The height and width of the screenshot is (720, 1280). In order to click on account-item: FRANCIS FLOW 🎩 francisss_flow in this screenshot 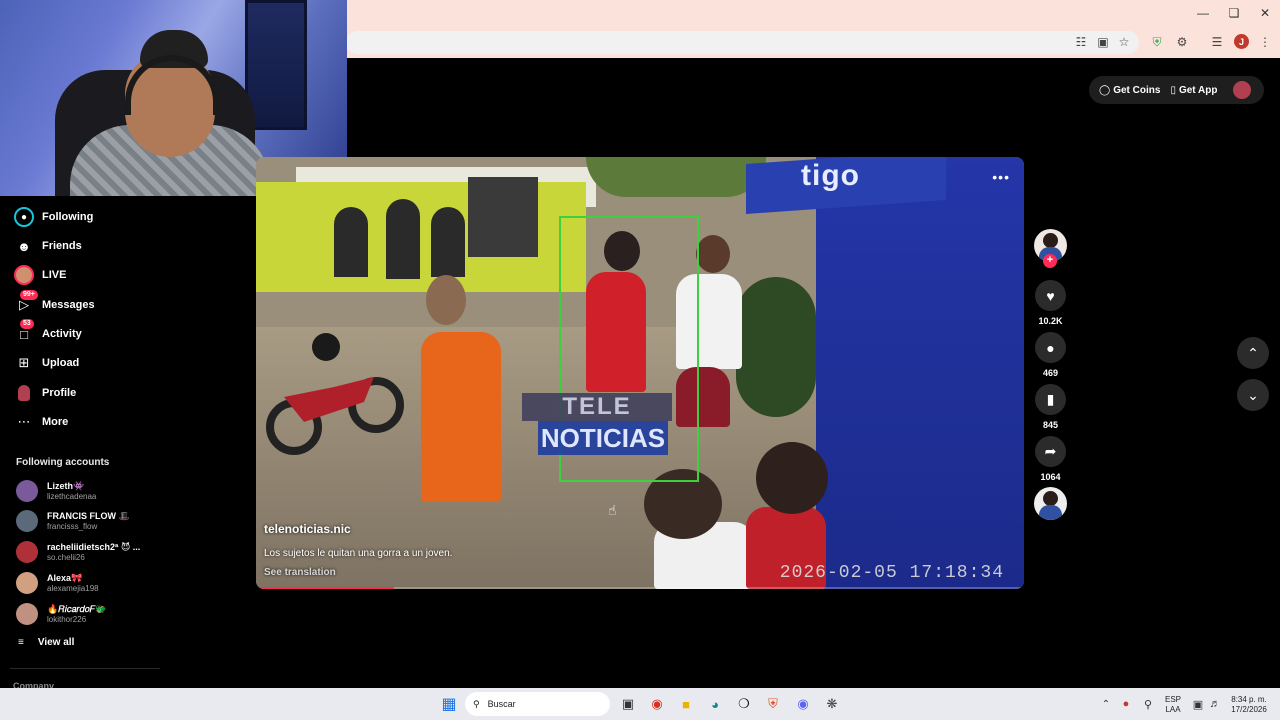, I will do `click(73, 521)`.